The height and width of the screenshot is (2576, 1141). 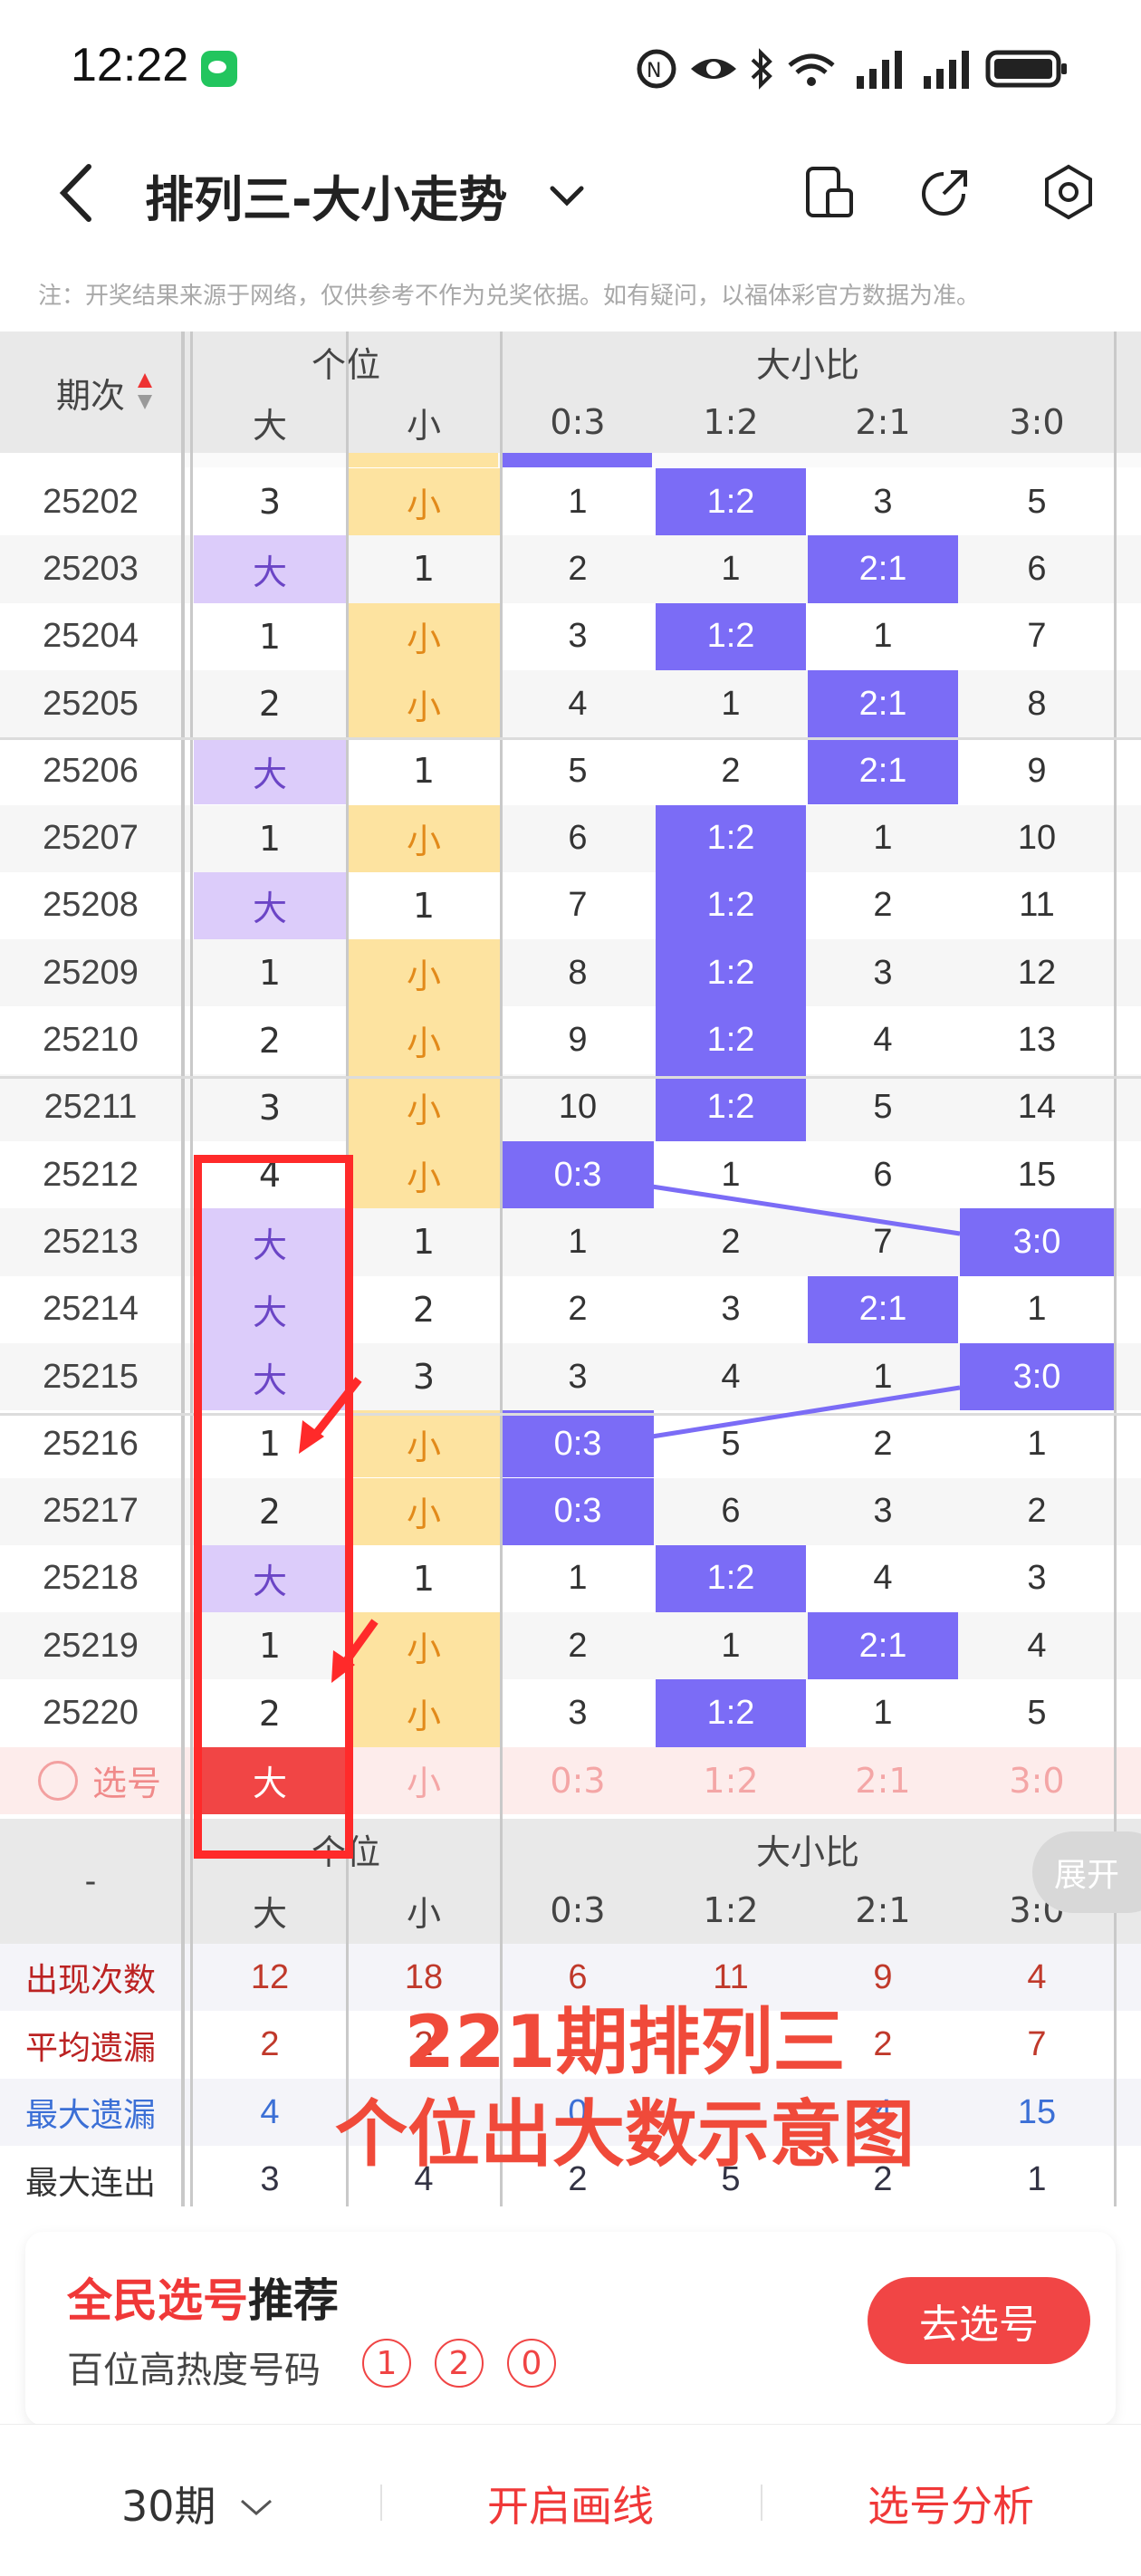 What do you see at coordinates (90, 1107) in the screenshot?
I see `issue-cell: 25211` at bounding box center [90, 1107].